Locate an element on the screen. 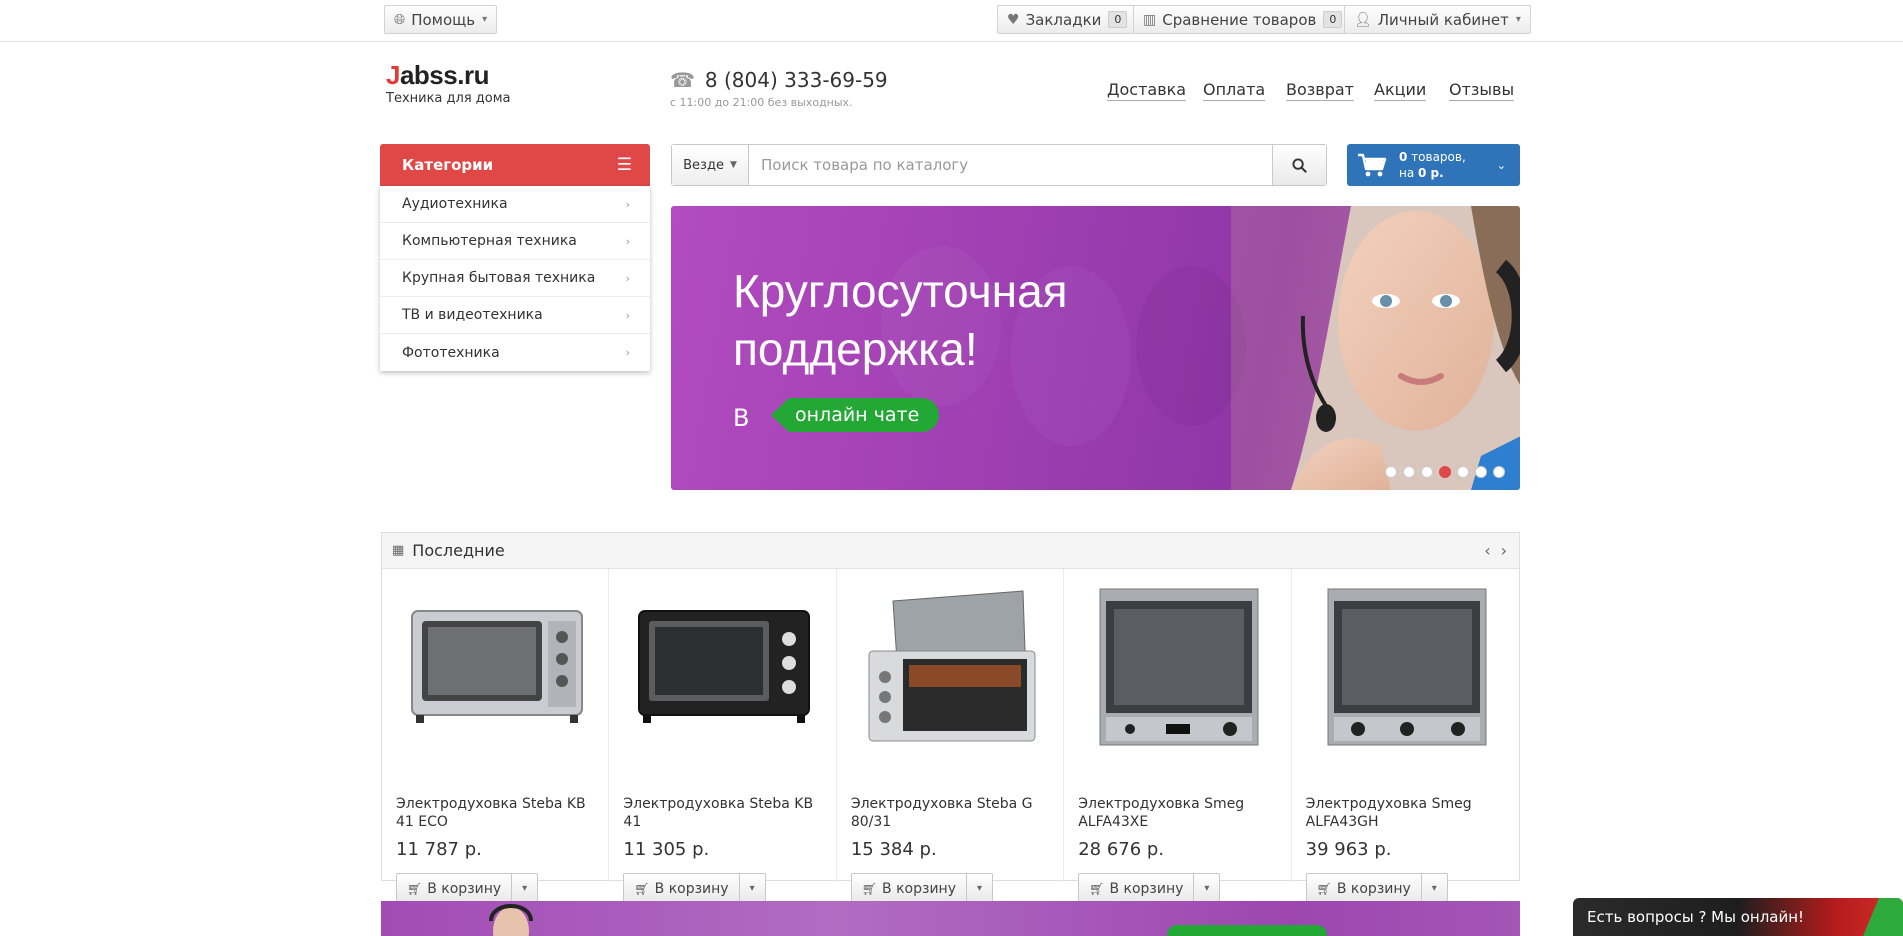 This screenshot has width=1903, height=936. search-button is located at coordinates (1299, 165).